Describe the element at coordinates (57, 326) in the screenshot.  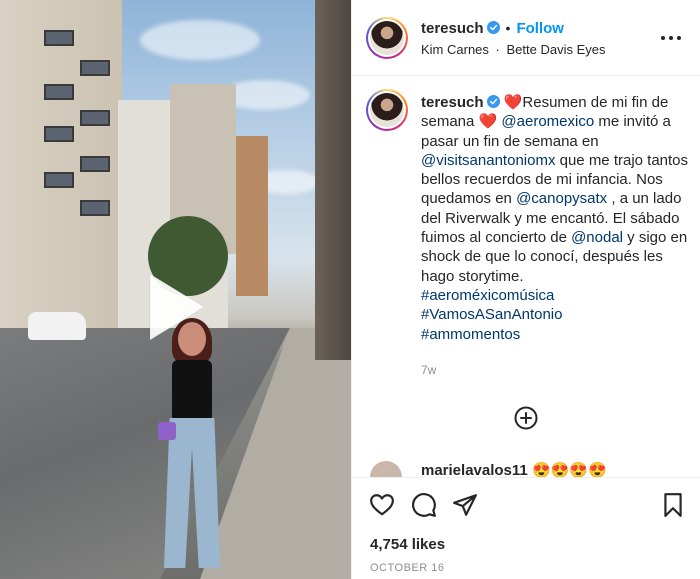
I see `parked-car` at that location.